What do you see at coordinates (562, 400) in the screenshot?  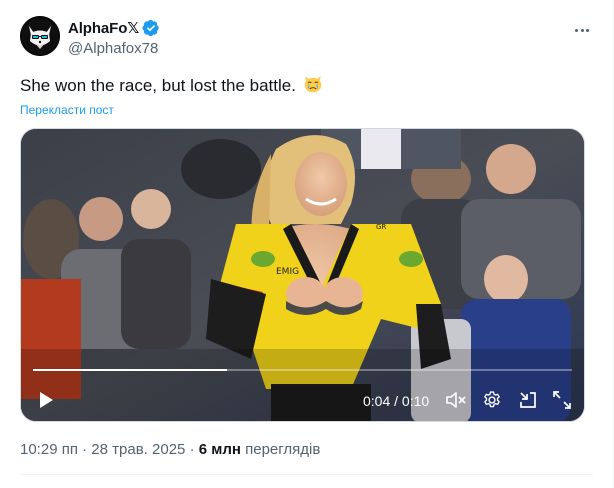 I see `fullscreen-icon` at bounding box center [562, 400].